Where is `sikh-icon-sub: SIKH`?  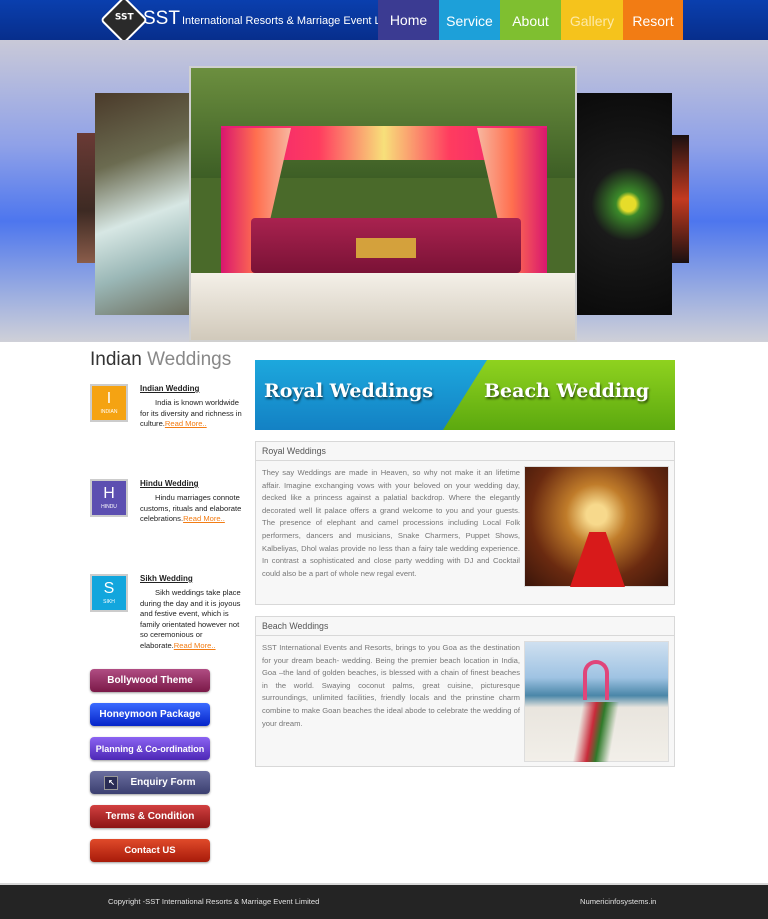
sikh-icon-sub: SIKH is located at coordinates (109, 602).